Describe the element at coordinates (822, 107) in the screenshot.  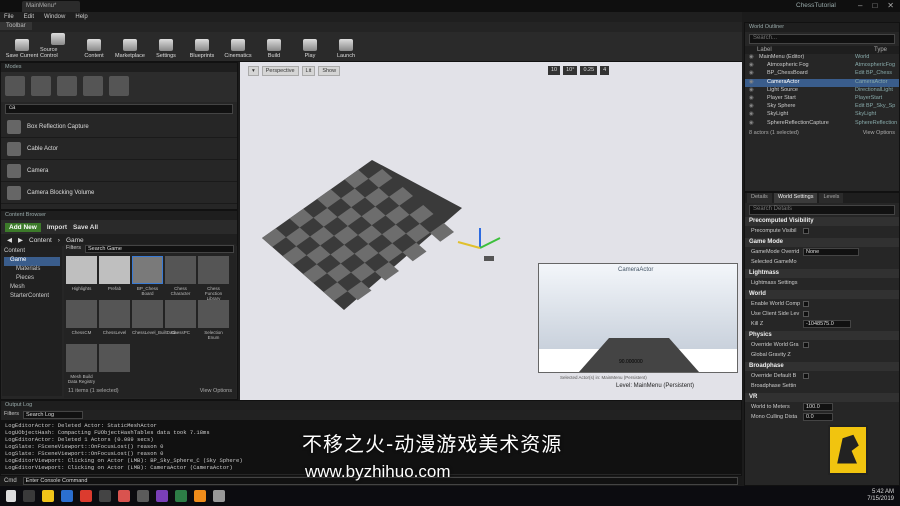
I see `outliner-row: ◉ Sky Sphere Edit BP_Sky_Sp` at that location.